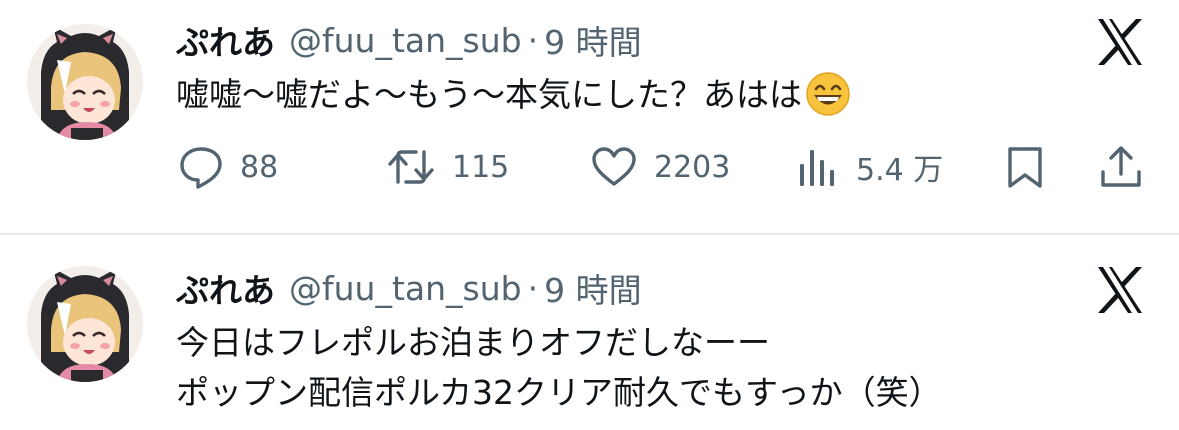  I want to click on bookmark-icon, so click(1025, 167).